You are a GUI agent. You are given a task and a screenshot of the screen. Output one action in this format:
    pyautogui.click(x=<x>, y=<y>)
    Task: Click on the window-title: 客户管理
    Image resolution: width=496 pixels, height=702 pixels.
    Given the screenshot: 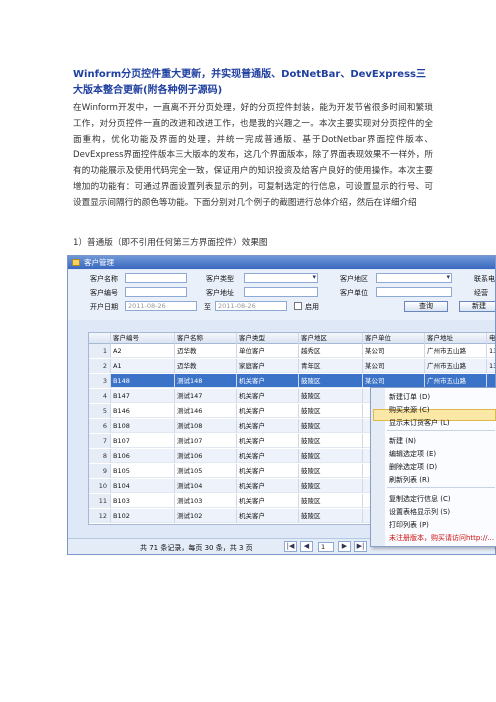 What is the action you would take?
    pyautogui.click(x=99, y=262)
    